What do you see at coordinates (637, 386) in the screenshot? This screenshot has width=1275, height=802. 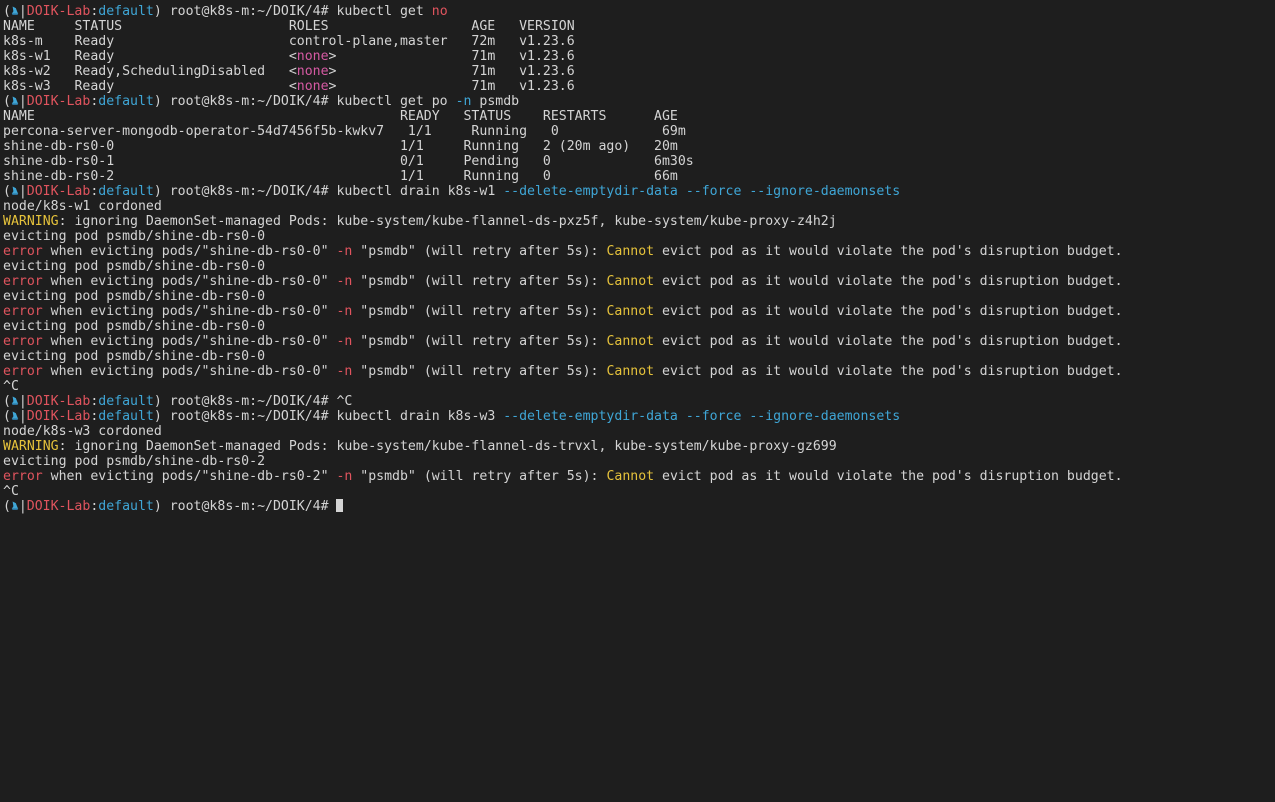 I see `terminal-line: ^C` at bounding box center [637, 386].